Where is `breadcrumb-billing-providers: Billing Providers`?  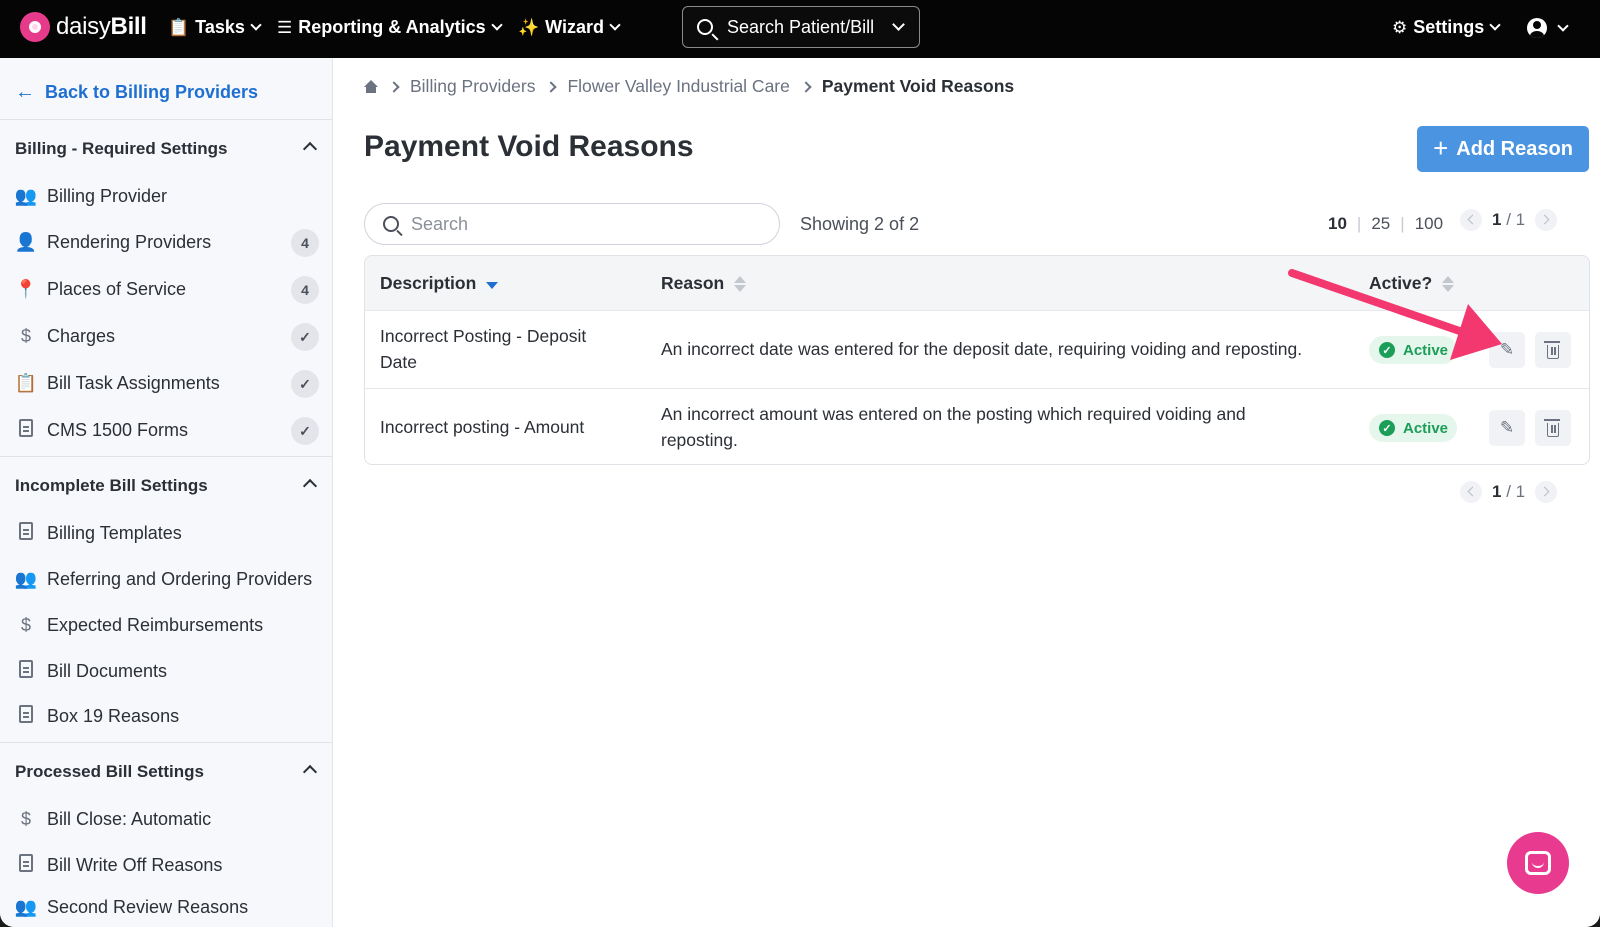 breadcrumb-billing-providers: Billing Providers is located at coordinates (472, 86).